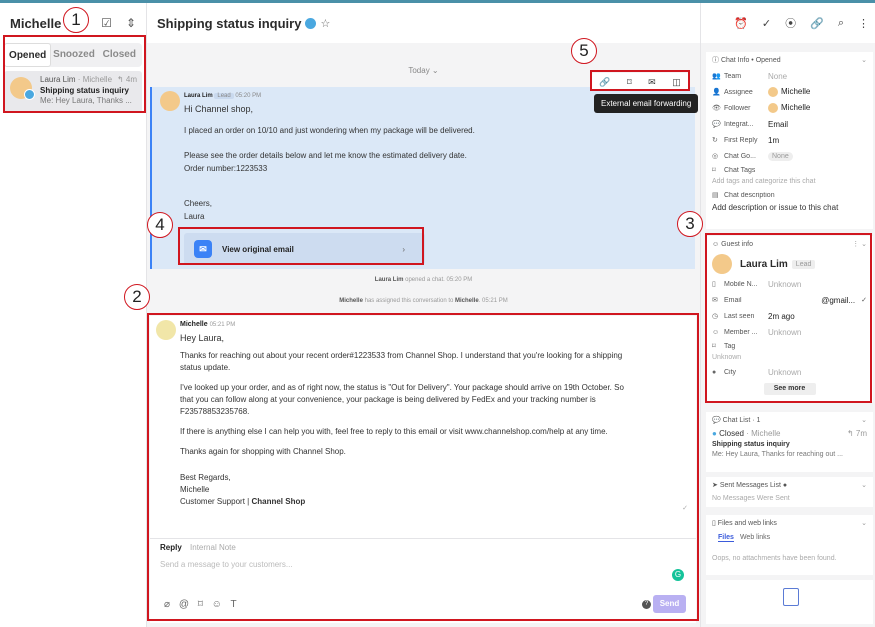 The image size is (875, 627). What do you see at coordinates (229, 23) in the screenshot?
I see `chat-title: Shipping status inquiry` at bounding box center [229, 23].